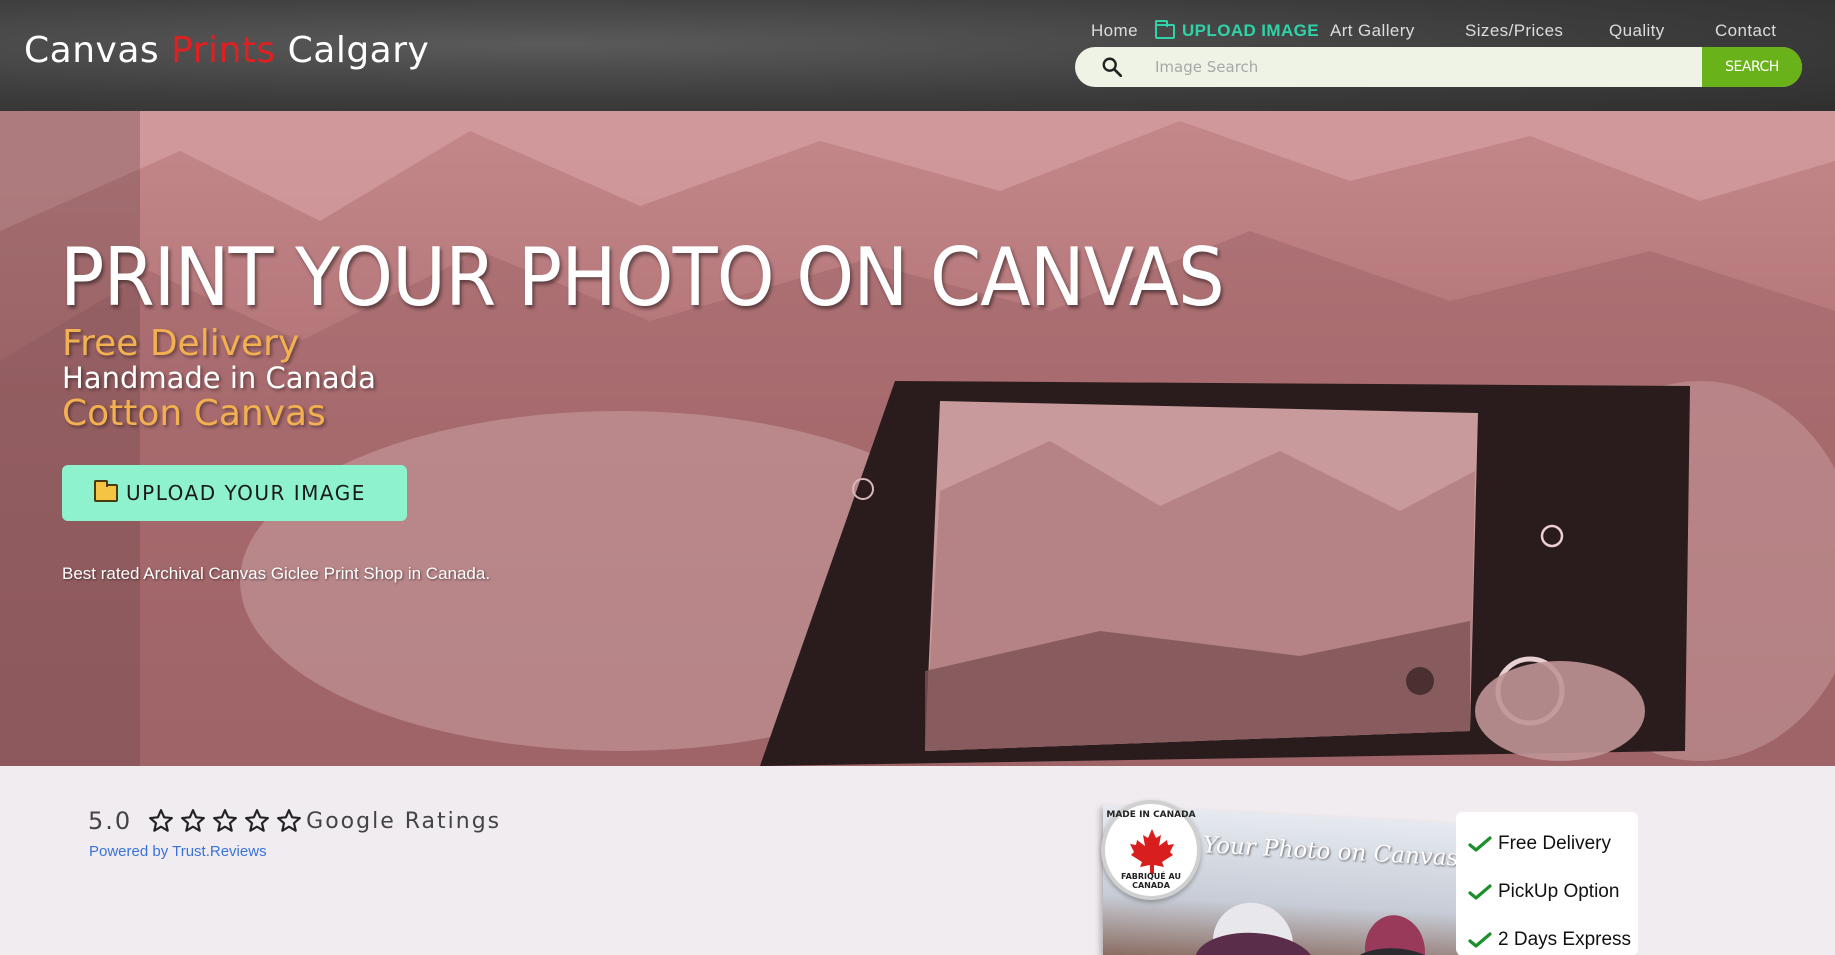 The image size is (1835, 955). I want to click on rating-stars, so click(225, 821).